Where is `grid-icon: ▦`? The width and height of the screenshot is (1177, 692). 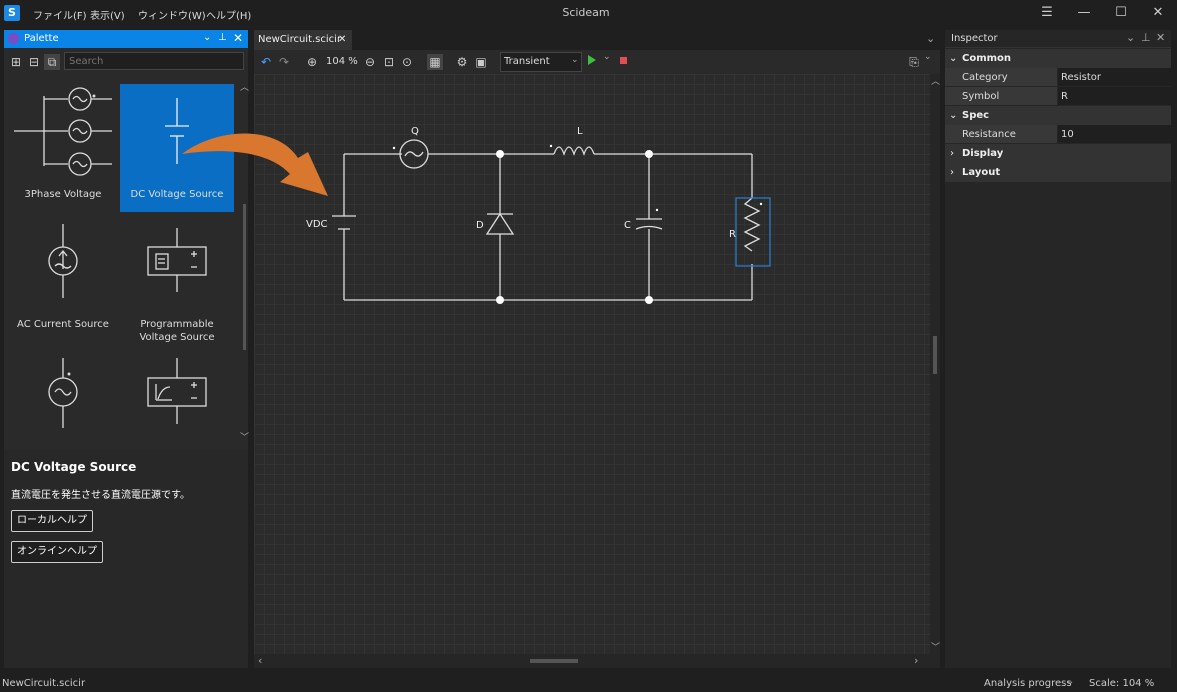 grid-icon: ▦ is located at coordinates (435, 62).